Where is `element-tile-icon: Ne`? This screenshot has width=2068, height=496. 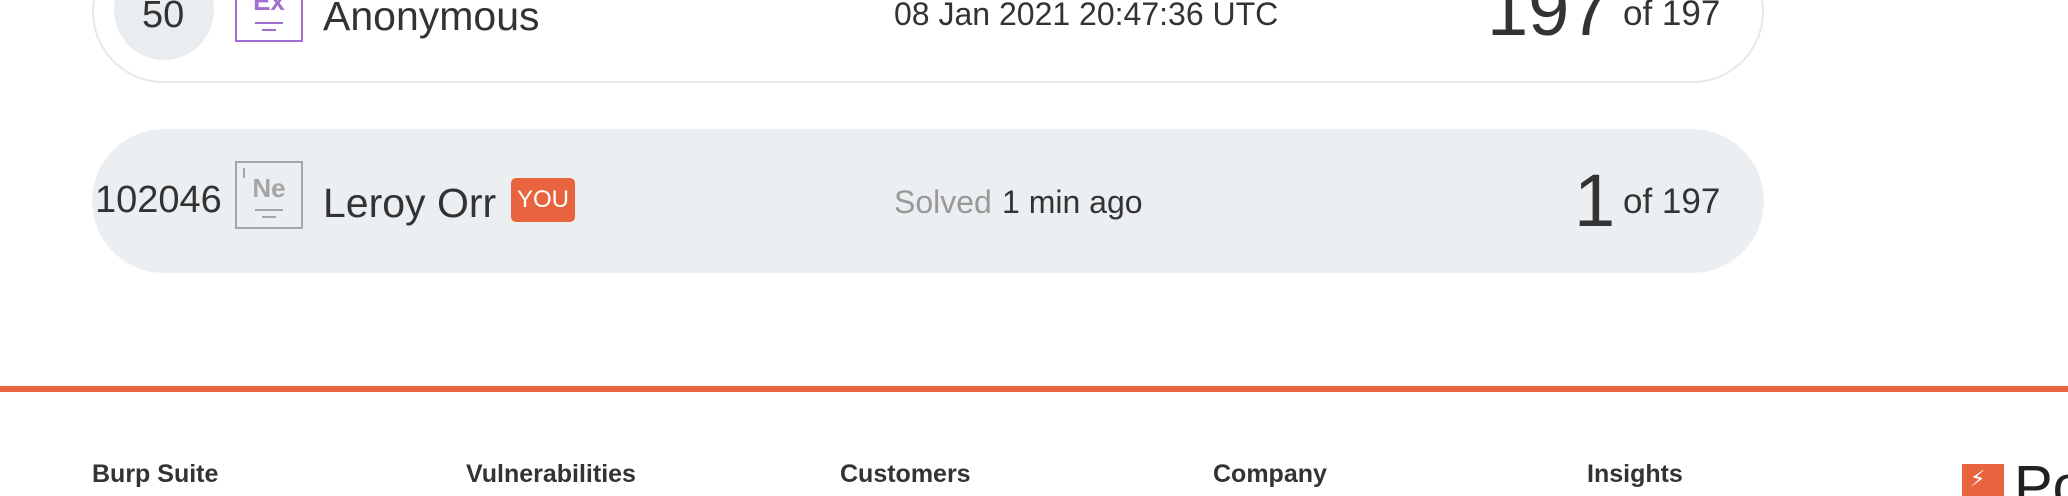 element-tile-icon: Ne is located at coordinates (269, 195).